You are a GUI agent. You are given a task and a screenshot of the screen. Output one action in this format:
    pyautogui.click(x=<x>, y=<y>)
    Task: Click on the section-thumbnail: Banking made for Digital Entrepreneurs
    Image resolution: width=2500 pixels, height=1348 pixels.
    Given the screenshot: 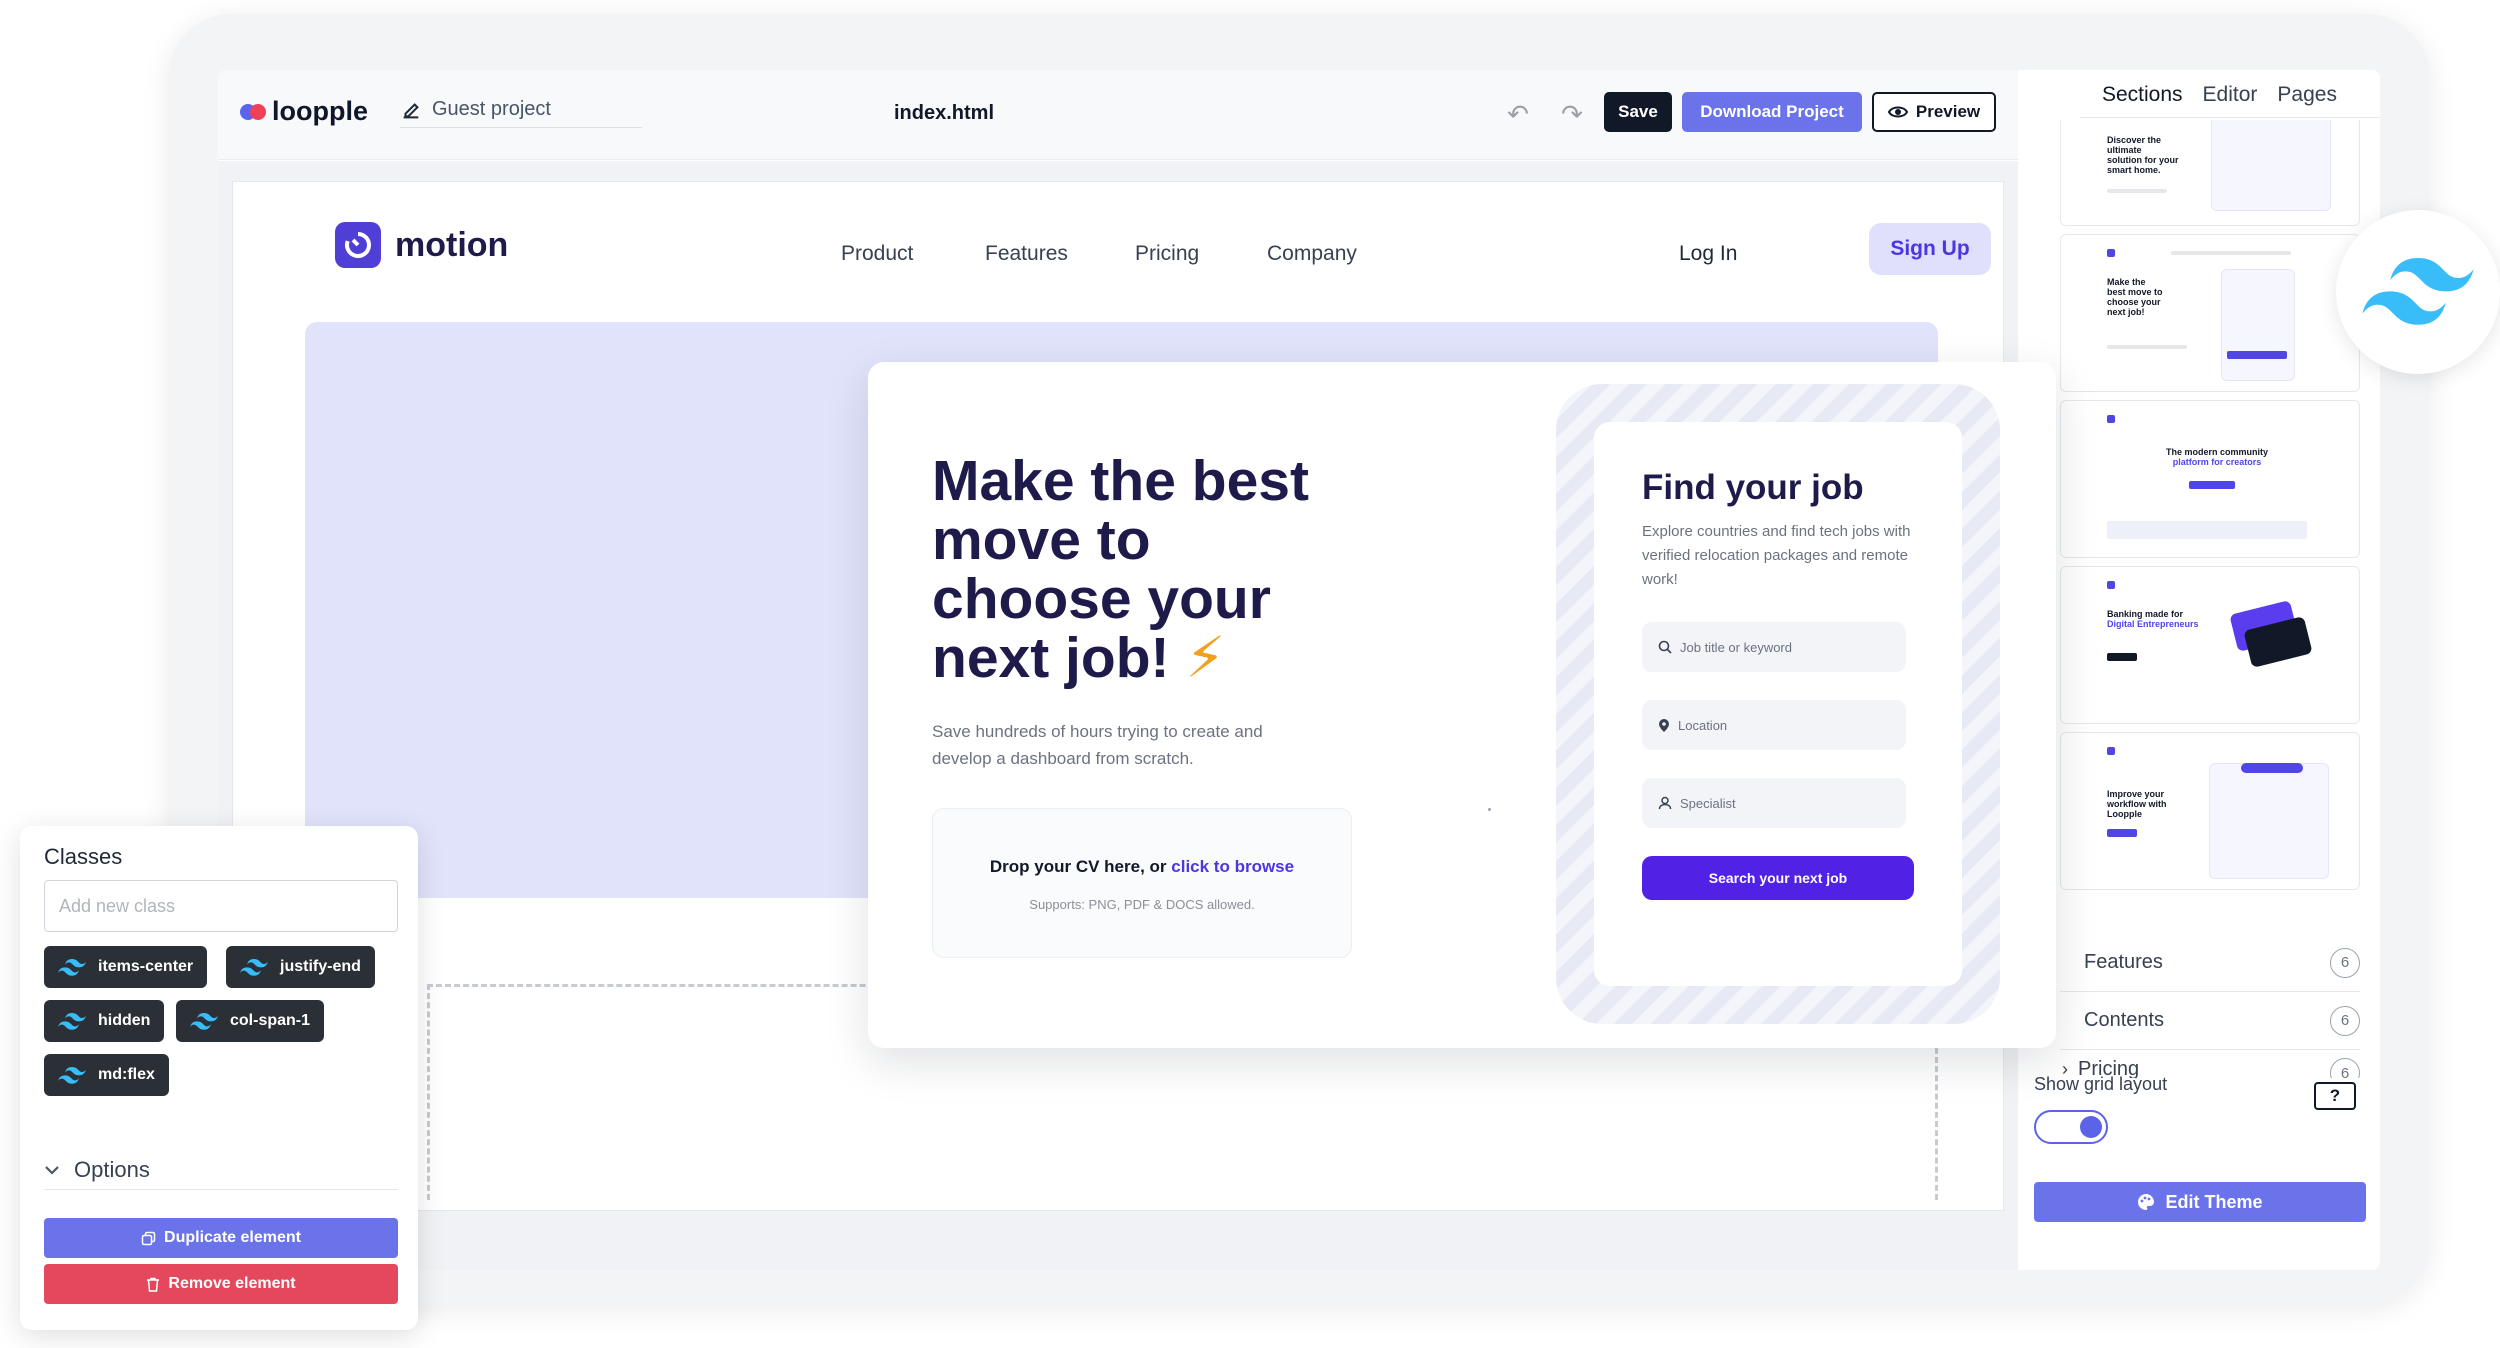 What is the action you would take?
    pyautogui.click(x=2210, y=645)
    